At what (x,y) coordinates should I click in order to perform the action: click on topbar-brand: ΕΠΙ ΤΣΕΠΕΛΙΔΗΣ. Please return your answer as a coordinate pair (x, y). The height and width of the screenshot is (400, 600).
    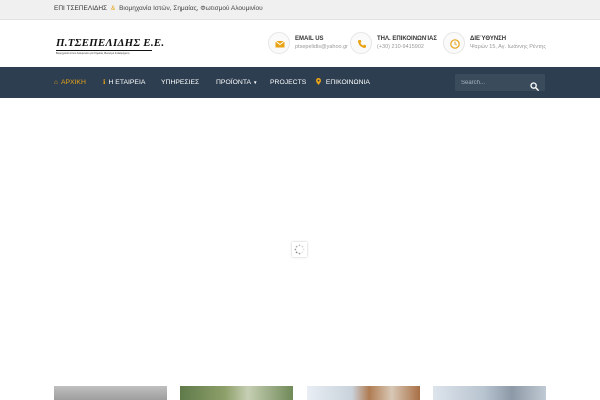
    Looking at the image, I should click on (81, 8).